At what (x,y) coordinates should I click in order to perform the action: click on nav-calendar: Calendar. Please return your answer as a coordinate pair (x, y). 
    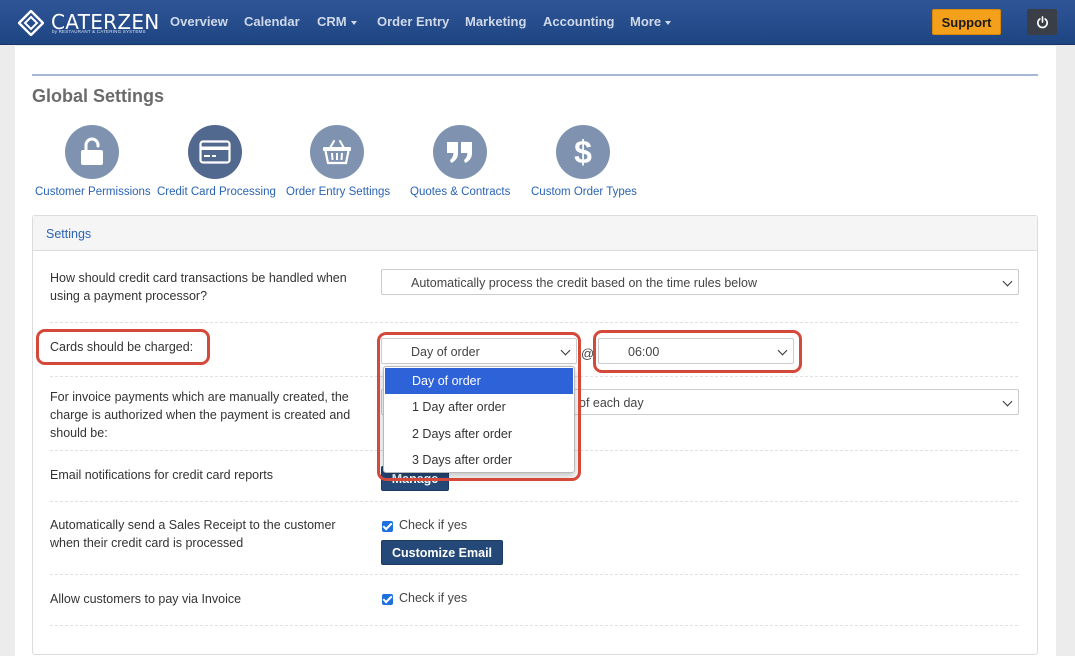
    Looking at the image, I should click on (272, 21).